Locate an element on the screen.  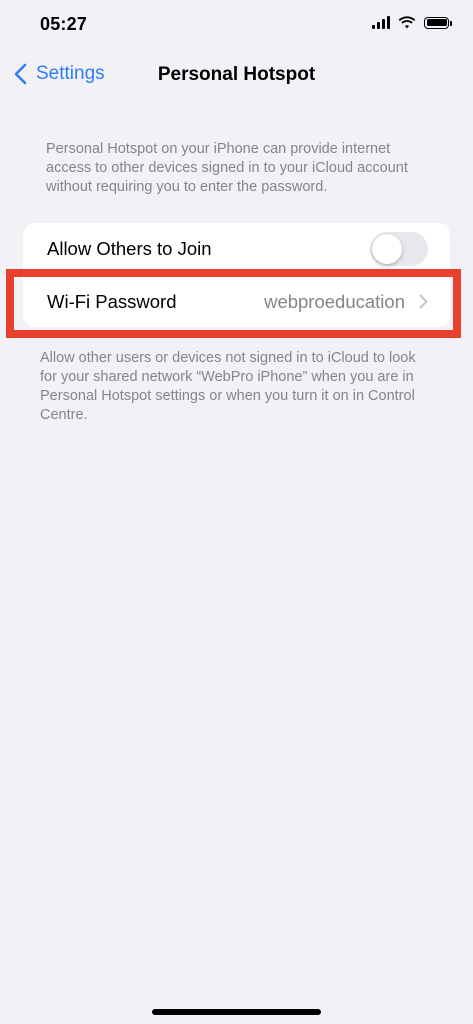
battery-icon is located at coordinates (438, 22).